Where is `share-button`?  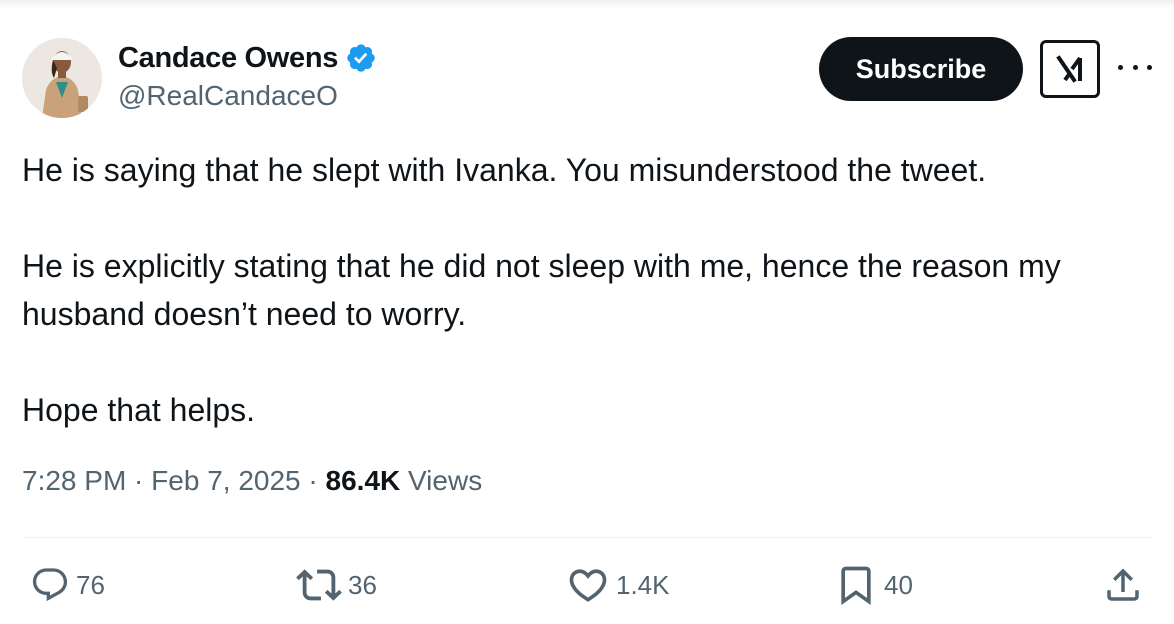
share-button is located at coordinates (1123, 585).